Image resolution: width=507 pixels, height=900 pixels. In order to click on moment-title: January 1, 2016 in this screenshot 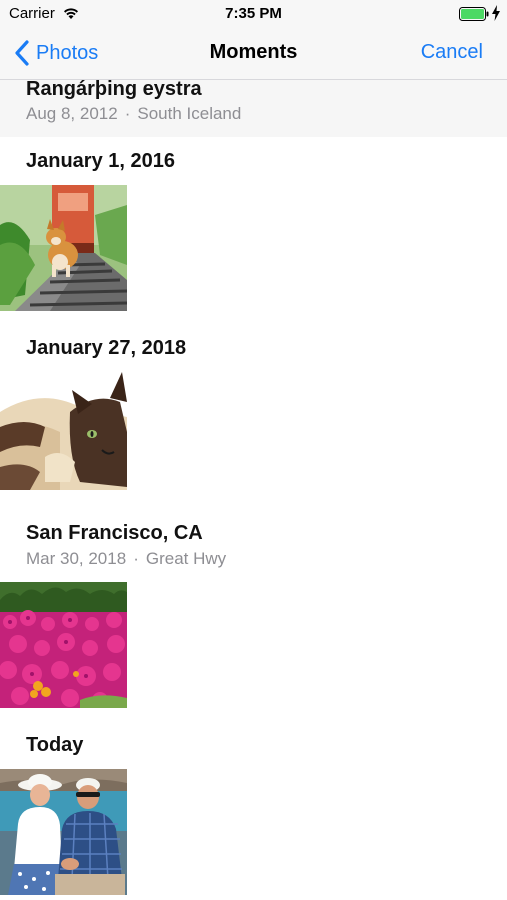, I will do `click(100, 161)`.